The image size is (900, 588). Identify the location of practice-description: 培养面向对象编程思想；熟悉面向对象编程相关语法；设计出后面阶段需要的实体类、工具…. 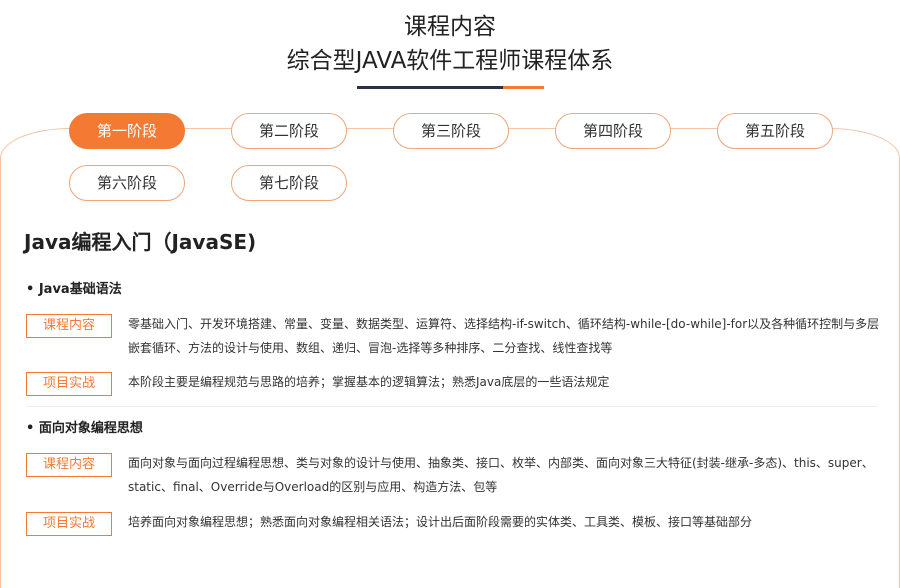
(440, 522).